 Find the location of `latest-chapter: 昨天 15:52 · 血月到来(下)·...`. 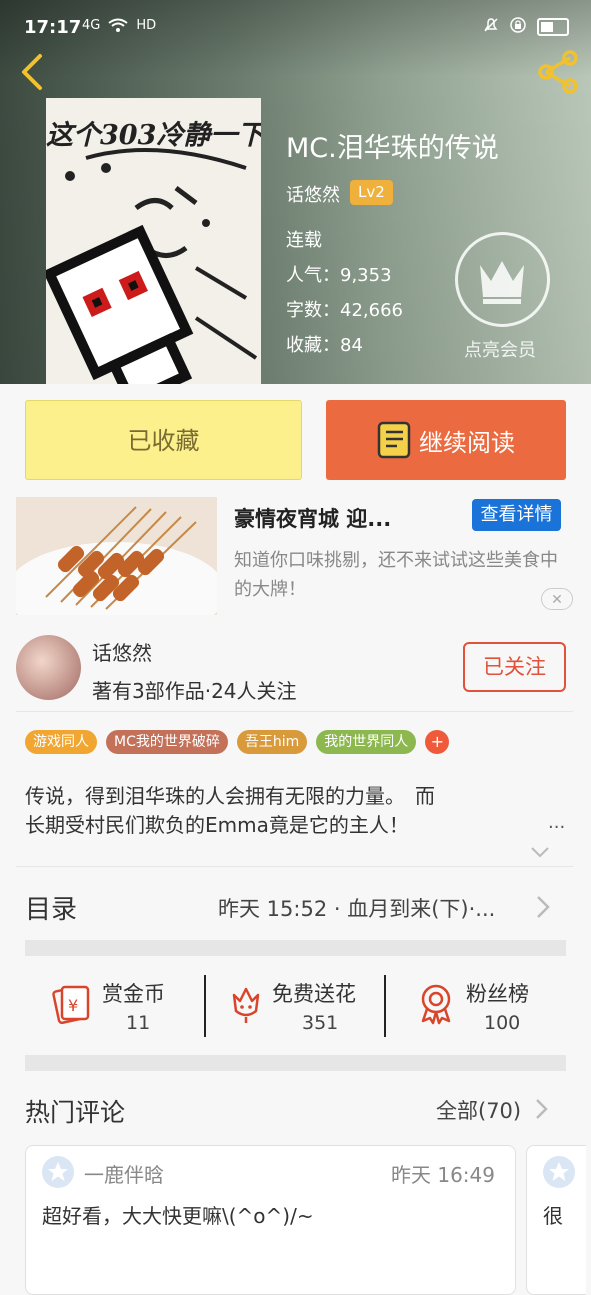

latest-chapter: 昨天 15:52 · 血月到来(下)·... is located at coordinates (357, 909).